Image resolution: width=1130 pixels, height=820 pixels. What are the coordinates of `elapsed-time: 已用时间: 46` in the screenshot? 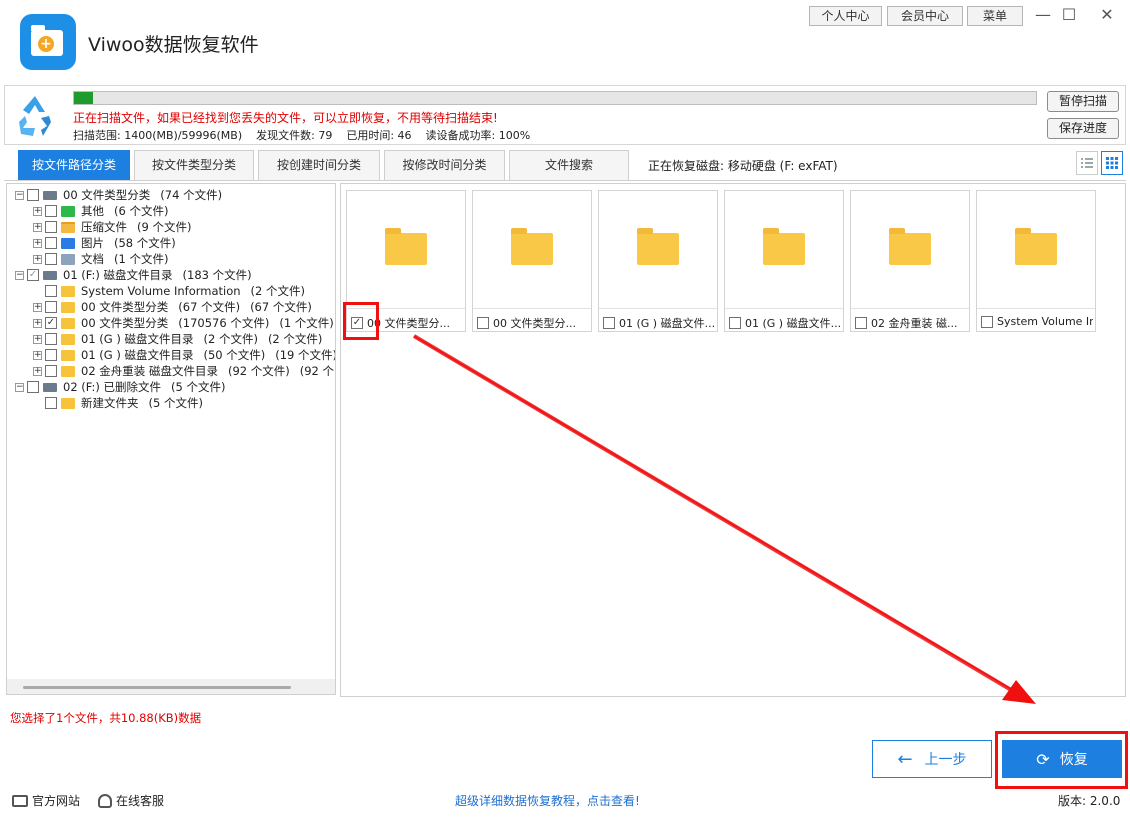 It's located at (379, 135).